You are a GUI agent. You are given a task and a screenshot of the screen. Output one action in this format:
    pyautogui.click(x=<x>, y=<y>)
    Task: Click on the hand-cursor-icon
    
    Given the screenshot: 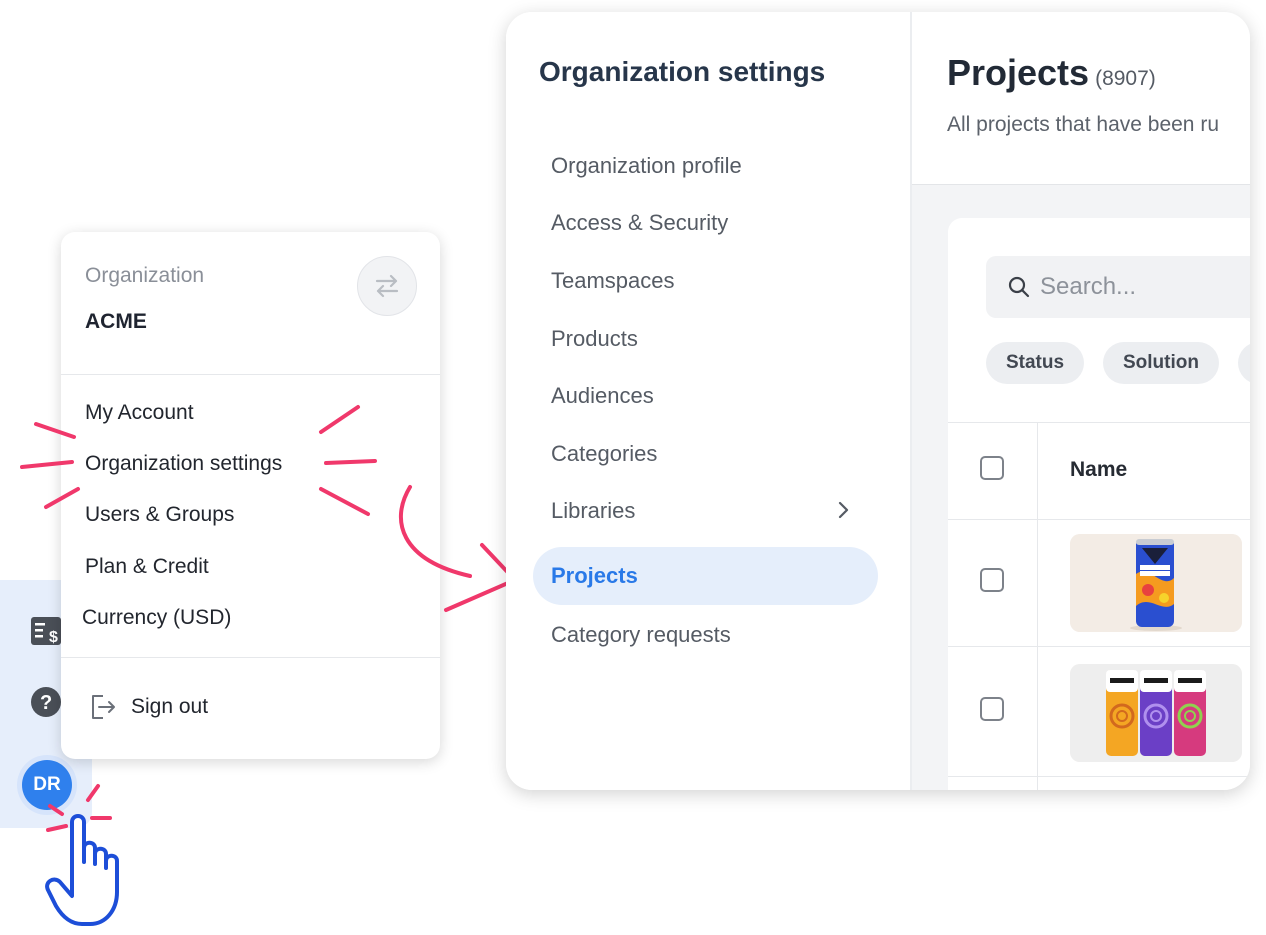 What is the action you would take?
    pyautogui.click(x=82, y=870)
    